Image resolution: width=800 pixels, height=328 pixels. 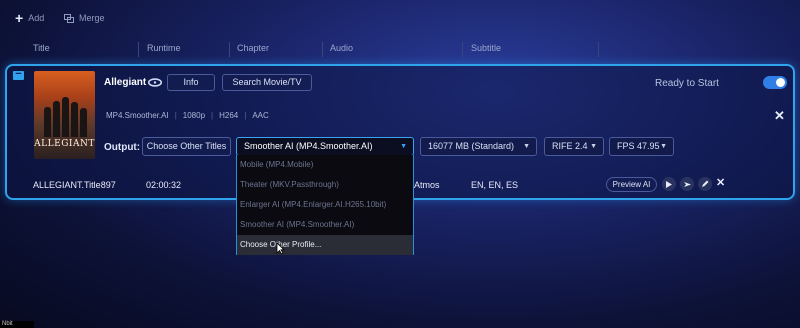 I want to click on remove-title-icon: ✕, so click(x=779, y=116).